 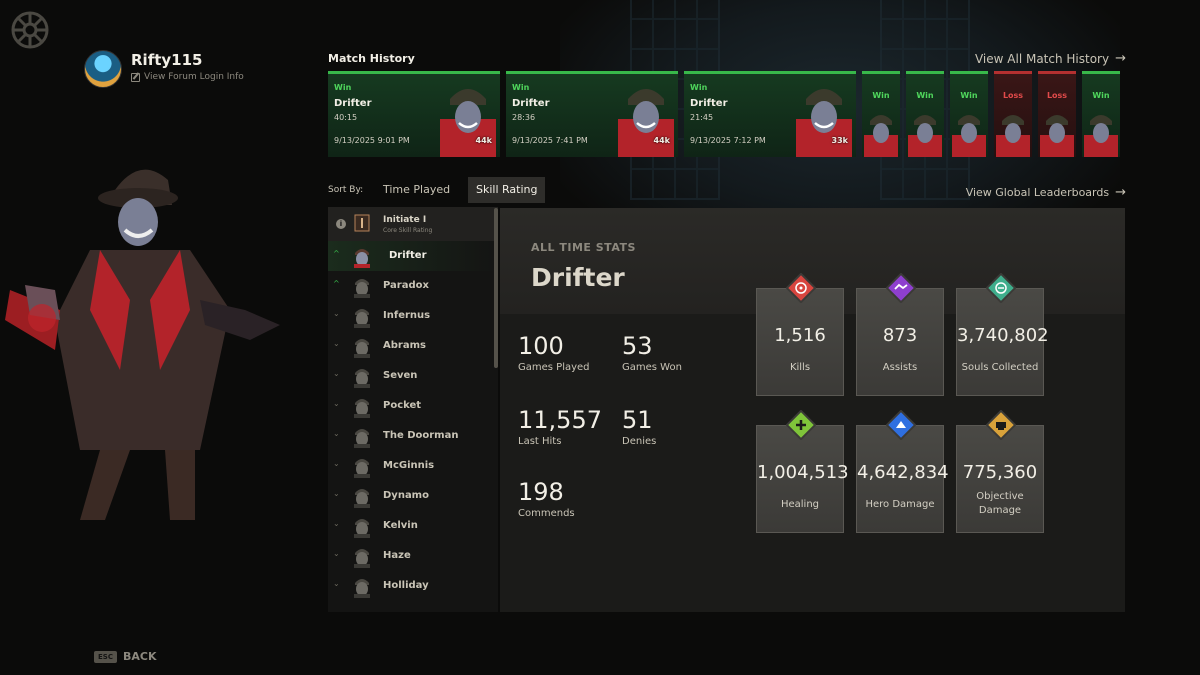 I want to click on hero-list-item: ⌄ McGinnis, so click(x=413, y=466).